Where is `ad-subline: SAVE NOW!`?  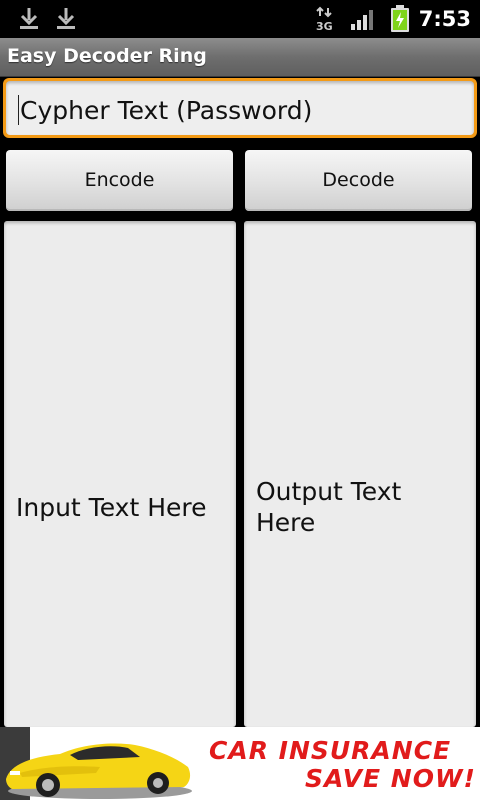
ad-subline: SAVE NOW! is located at coordinates (390, 778).